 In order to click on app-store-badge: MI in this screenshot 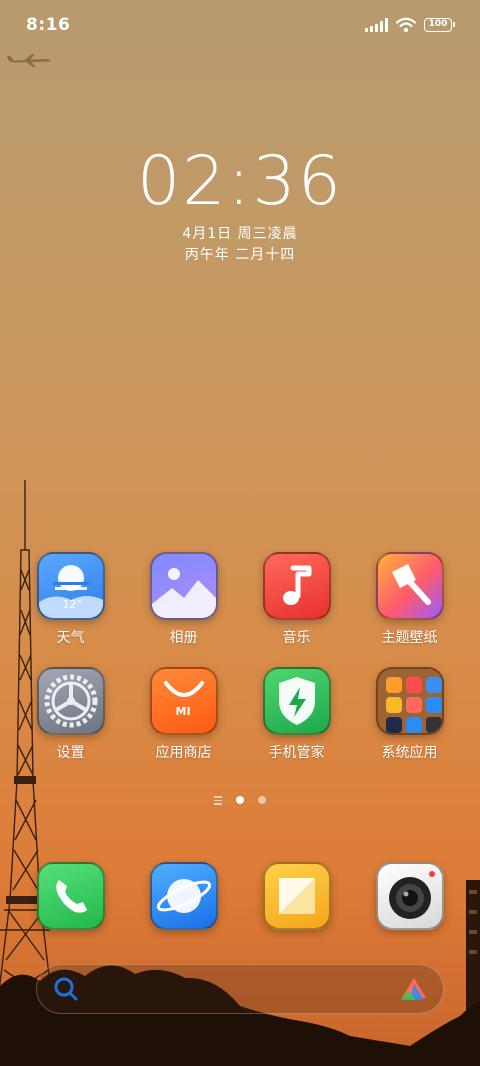, I will do `click(183, 711)`.